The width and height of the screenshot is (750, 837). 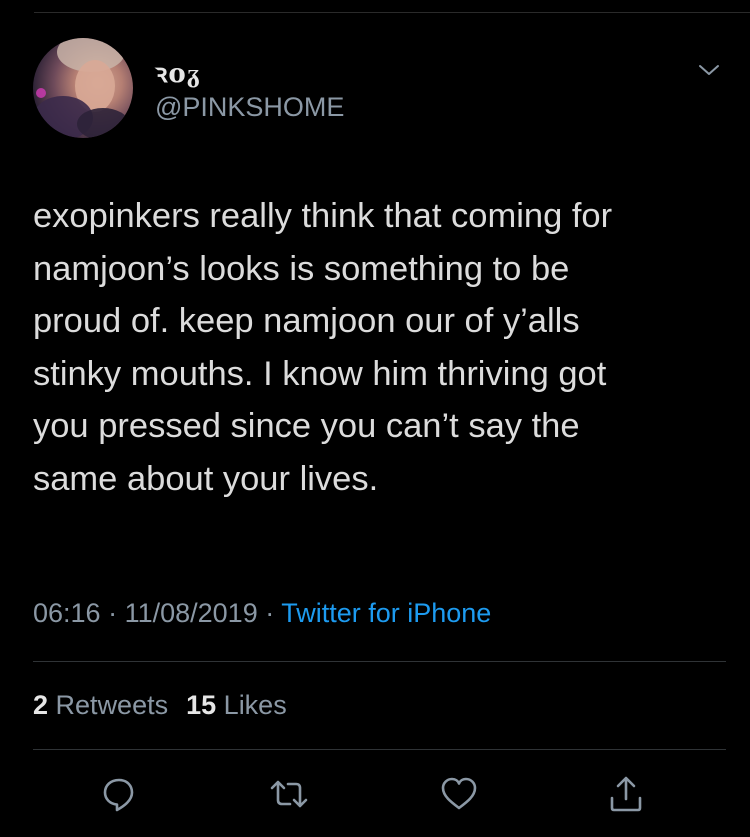 I want to click on top-divider, so click(x=392, y=12).